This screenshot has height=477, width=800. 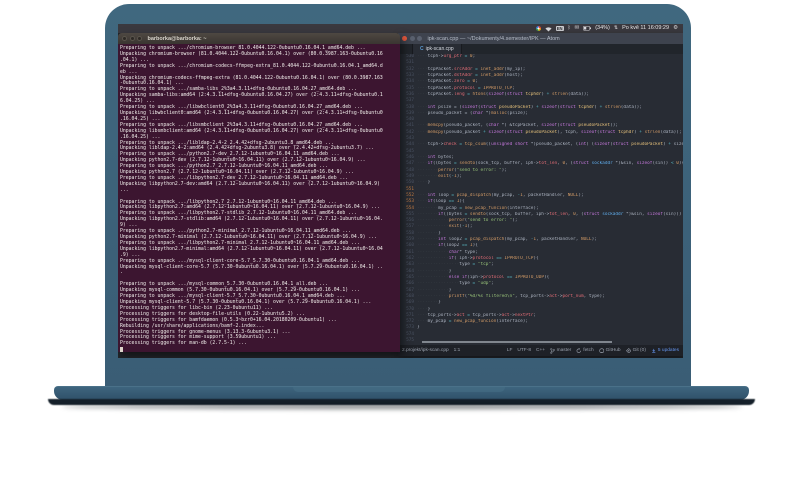 What do you see at coordinates (259, 38) in the screenshot?
I see `terminal-title-bar: barborka@barborka: ~` at bounding box center [259, 38].